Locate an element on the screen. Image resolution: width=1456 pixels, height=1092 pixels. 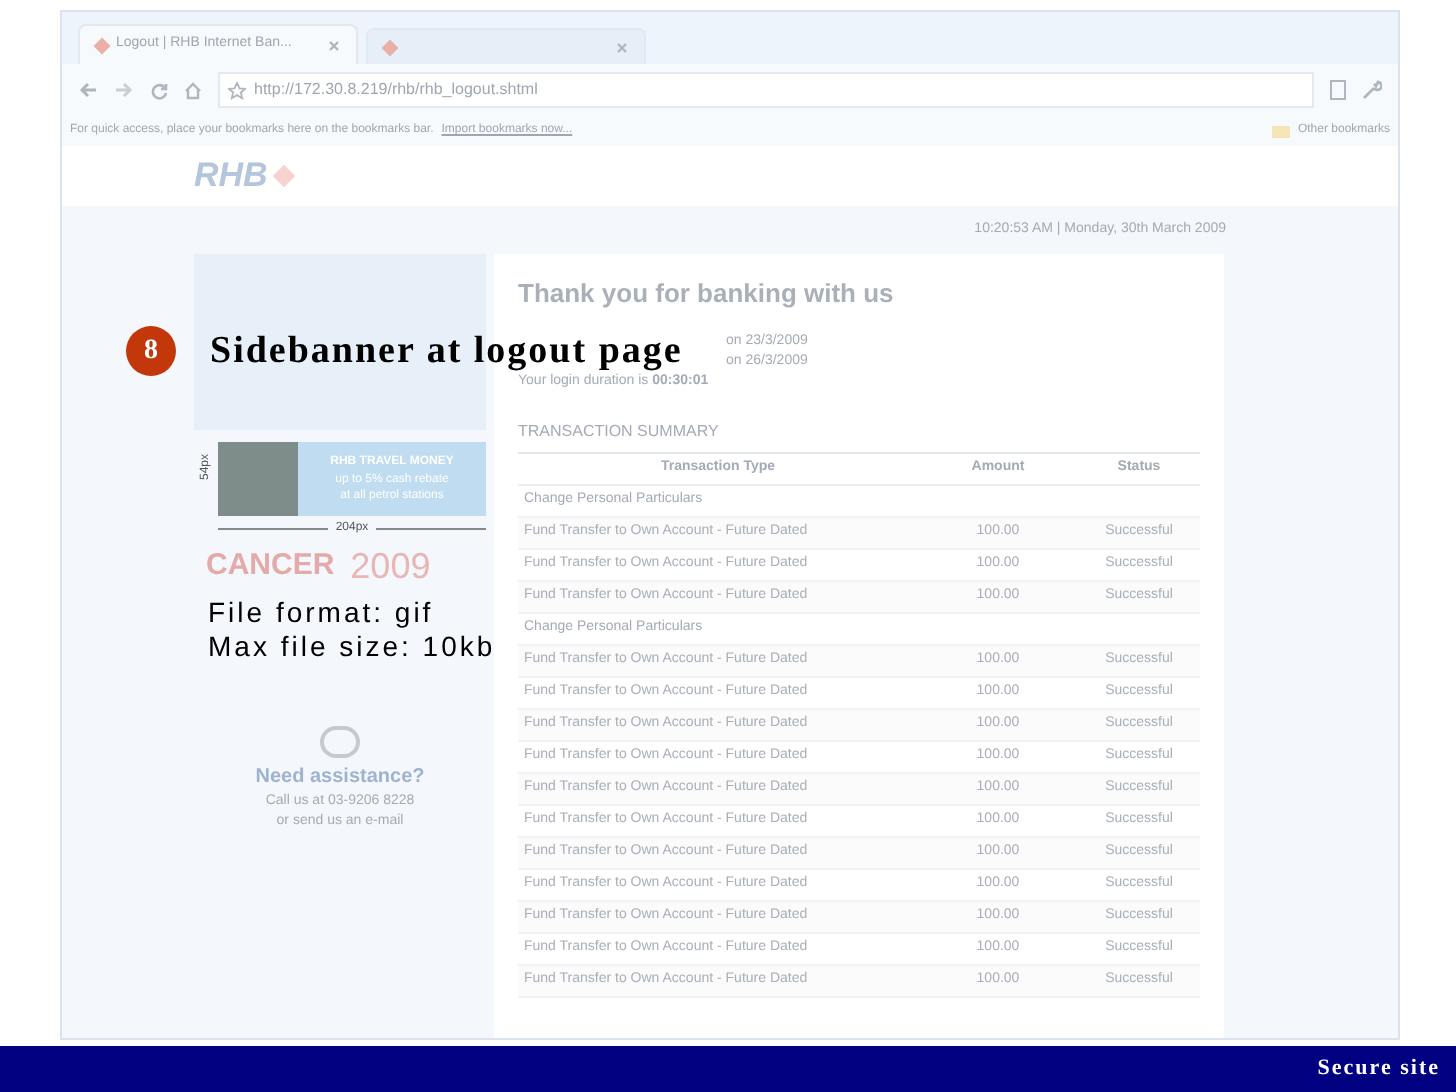
summary-title: TRANSACTION SUMMARY is located at coordinates (618, 431).